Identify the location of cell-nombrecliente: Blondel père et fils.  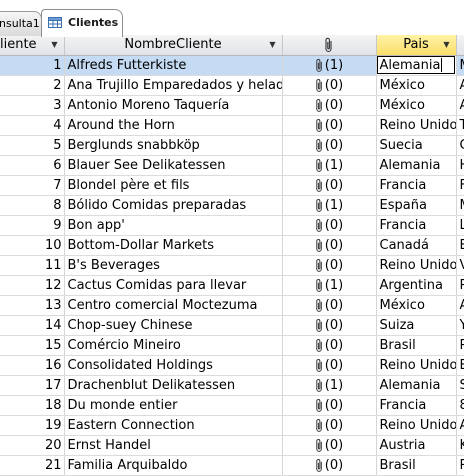
(173, 185).